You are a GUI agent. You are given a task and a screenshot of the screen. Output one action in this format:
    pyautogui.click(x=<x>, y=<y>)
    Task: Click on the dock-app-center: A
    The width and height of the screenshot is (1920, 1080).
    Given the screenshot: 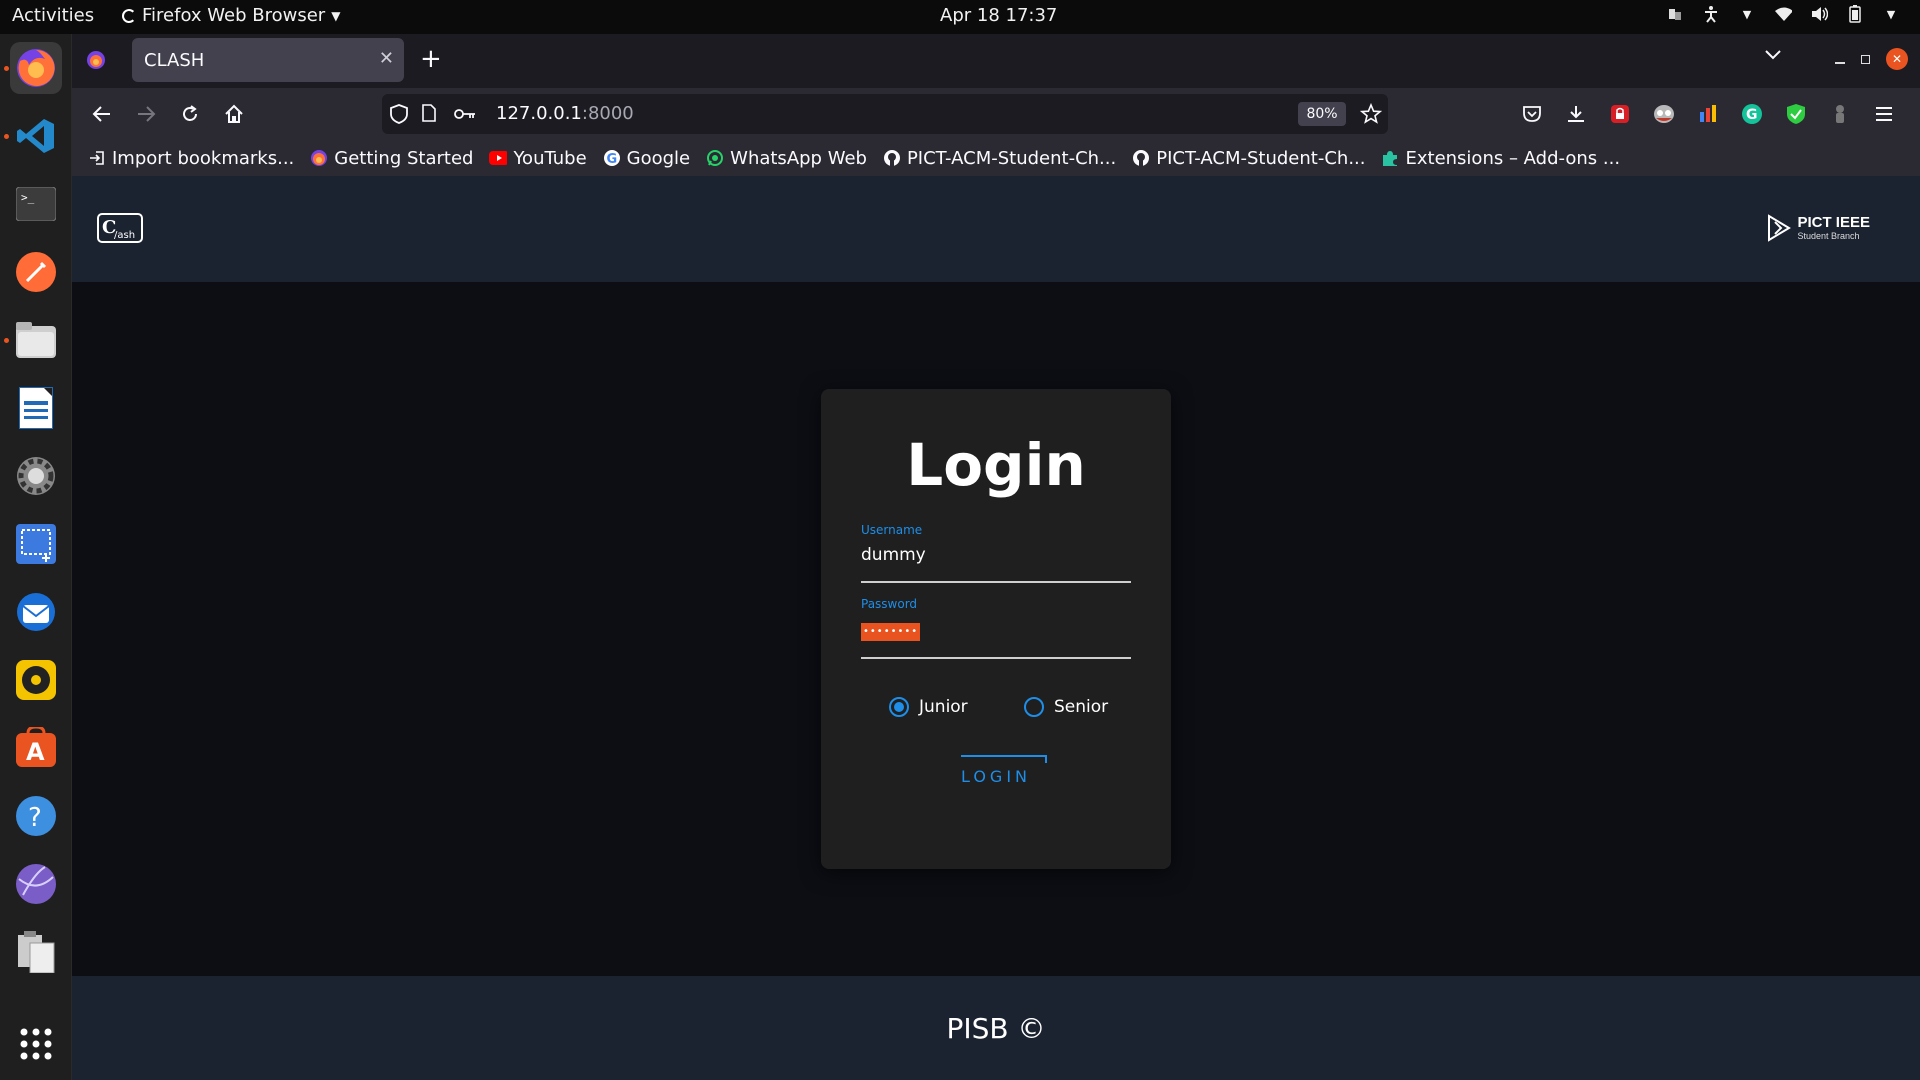 What is the action you would take?
    pyautogui.click(x=36, y=748)
    